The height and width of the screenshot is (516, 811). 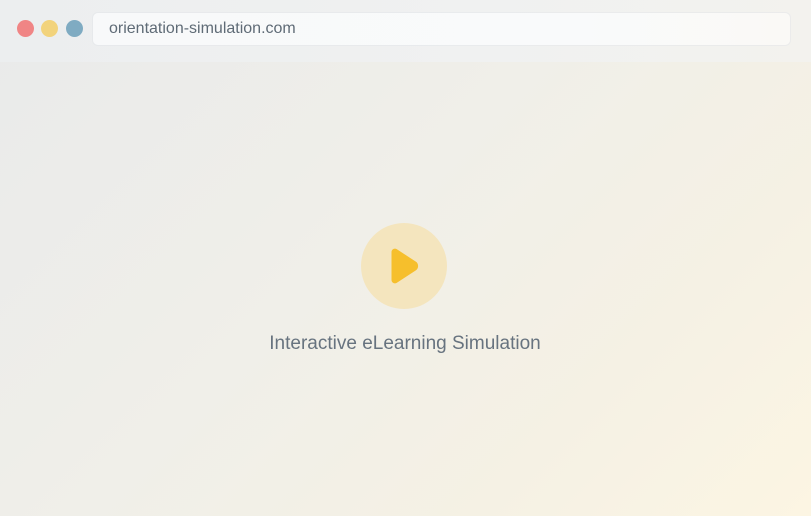 What do you see at coordinates (405, 343) in the screenshot?
I see `simulation-caption: Interactive eLearning Simulation` at bounding box center [405, 343].